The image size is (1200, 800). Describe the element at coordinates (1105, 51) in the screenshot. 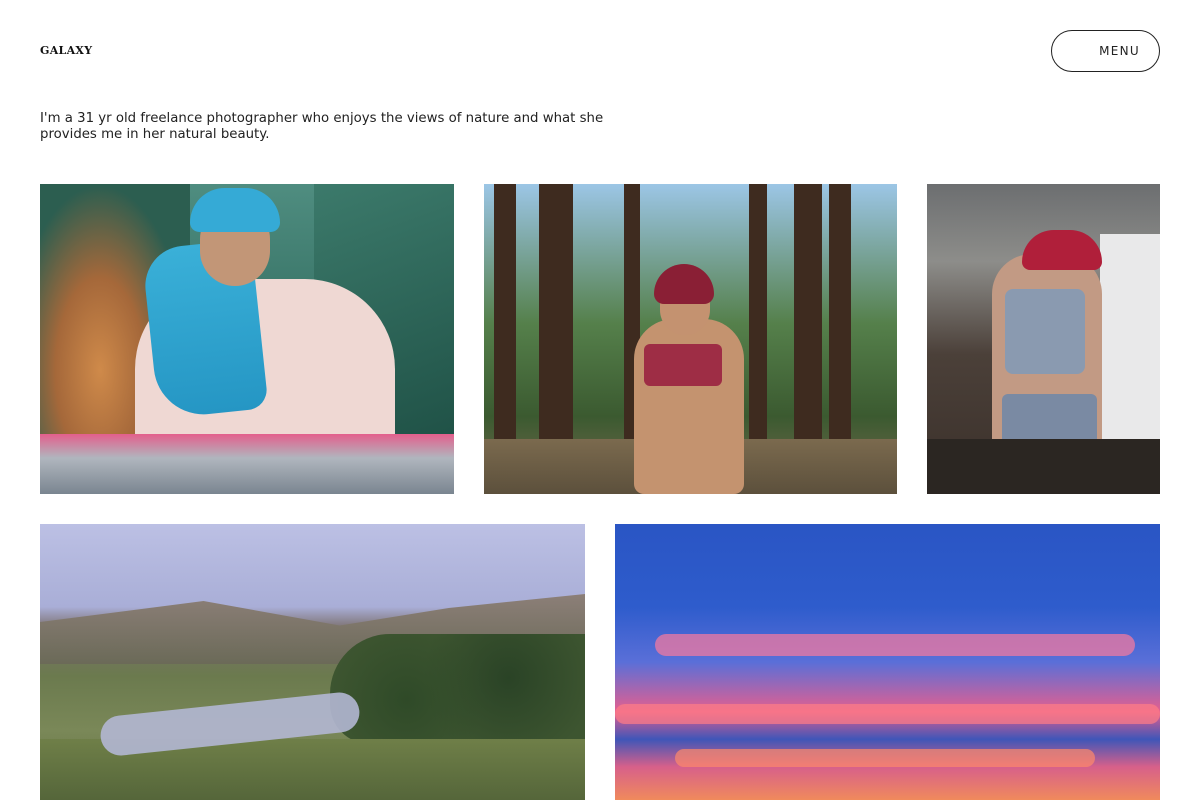

I see `menu-button: MENU` at that location.